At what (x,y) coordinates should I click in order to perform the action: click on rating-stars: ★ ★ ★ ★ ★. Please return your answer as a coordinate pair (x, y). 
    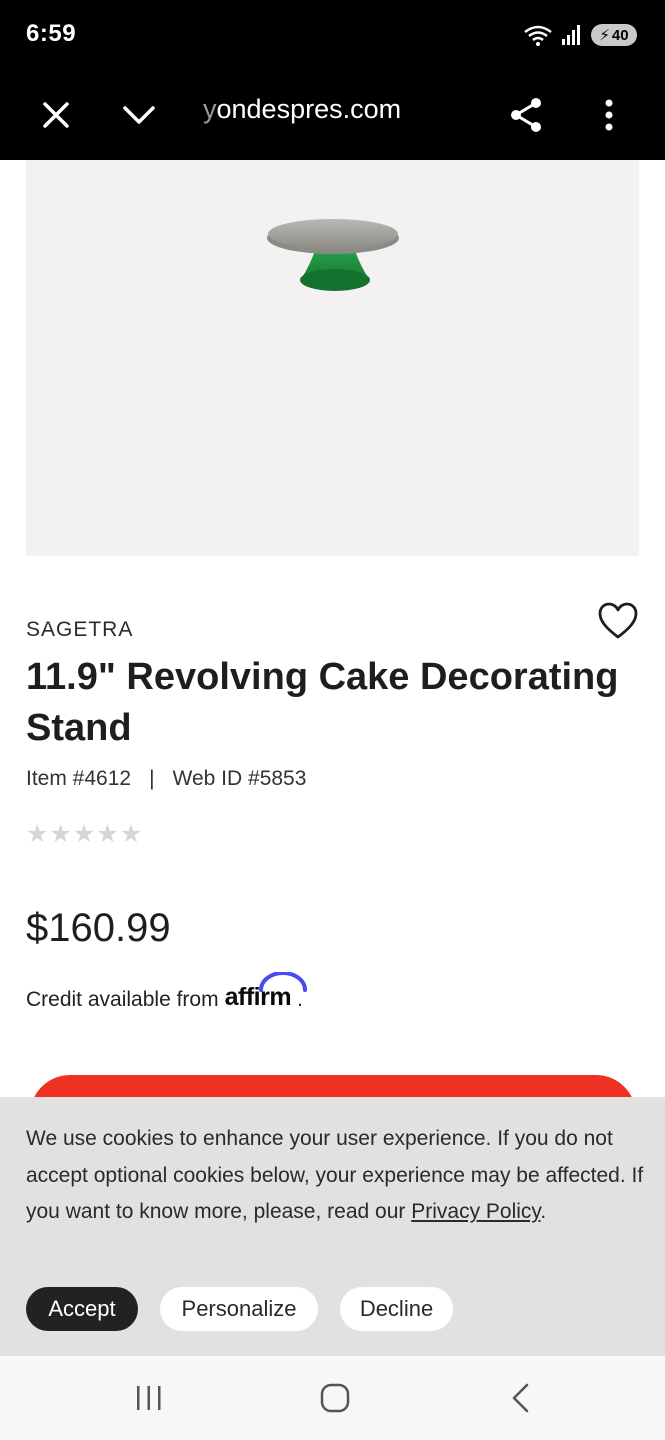
    Looking at the image, I should click on (84, 834).